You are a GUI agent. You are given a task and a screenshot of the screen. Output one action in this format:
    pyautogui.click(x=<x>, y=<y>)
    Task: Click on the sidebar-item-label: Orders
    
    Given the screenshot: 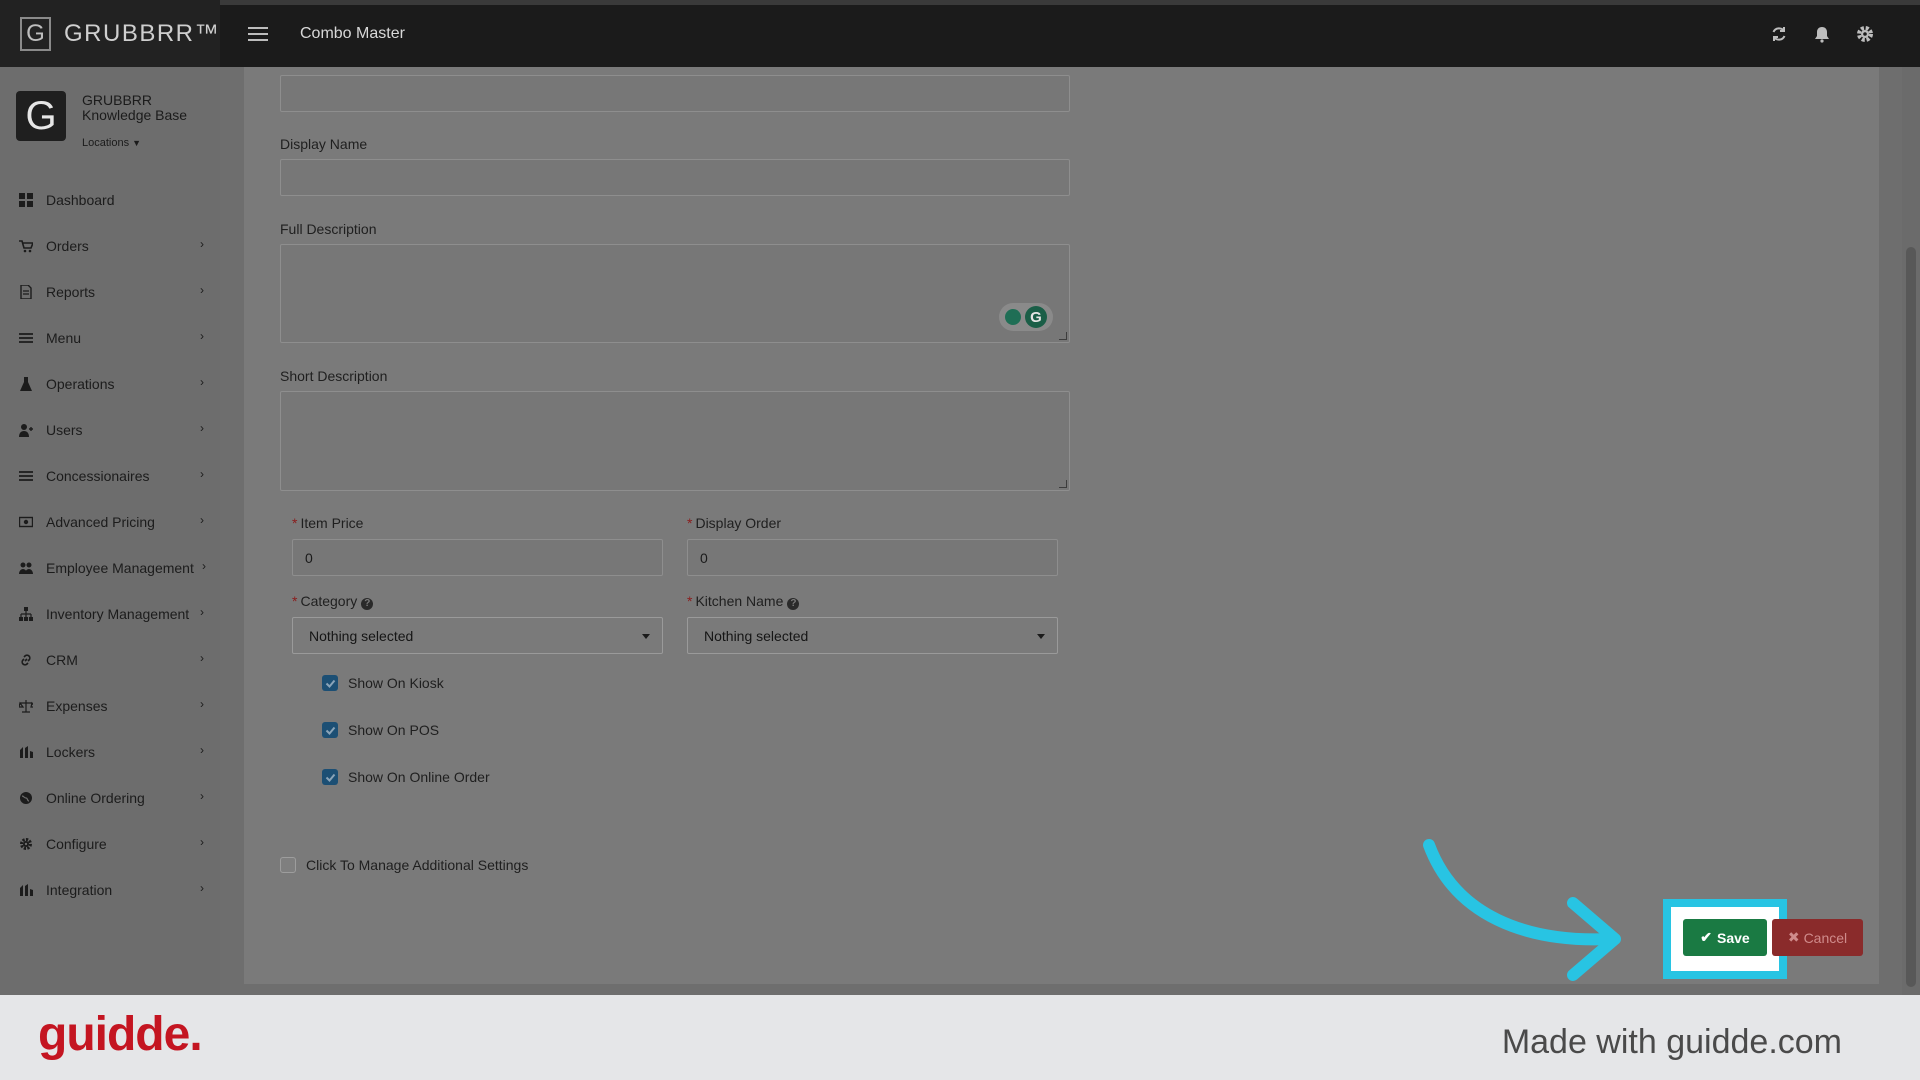 What is the action you would take?
    pyautogui.click(x=67, y=246)
    